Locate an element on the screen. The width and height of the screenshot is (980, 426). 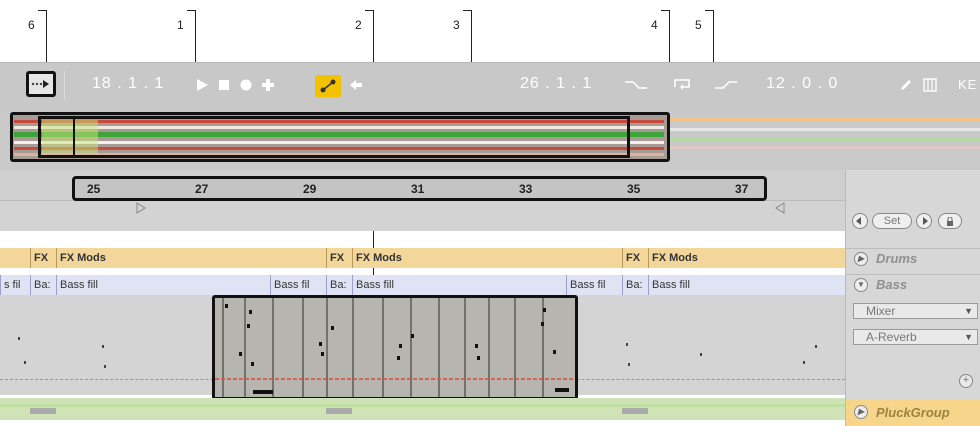
set-locator-button: Set is located at coordinates (892, 221).